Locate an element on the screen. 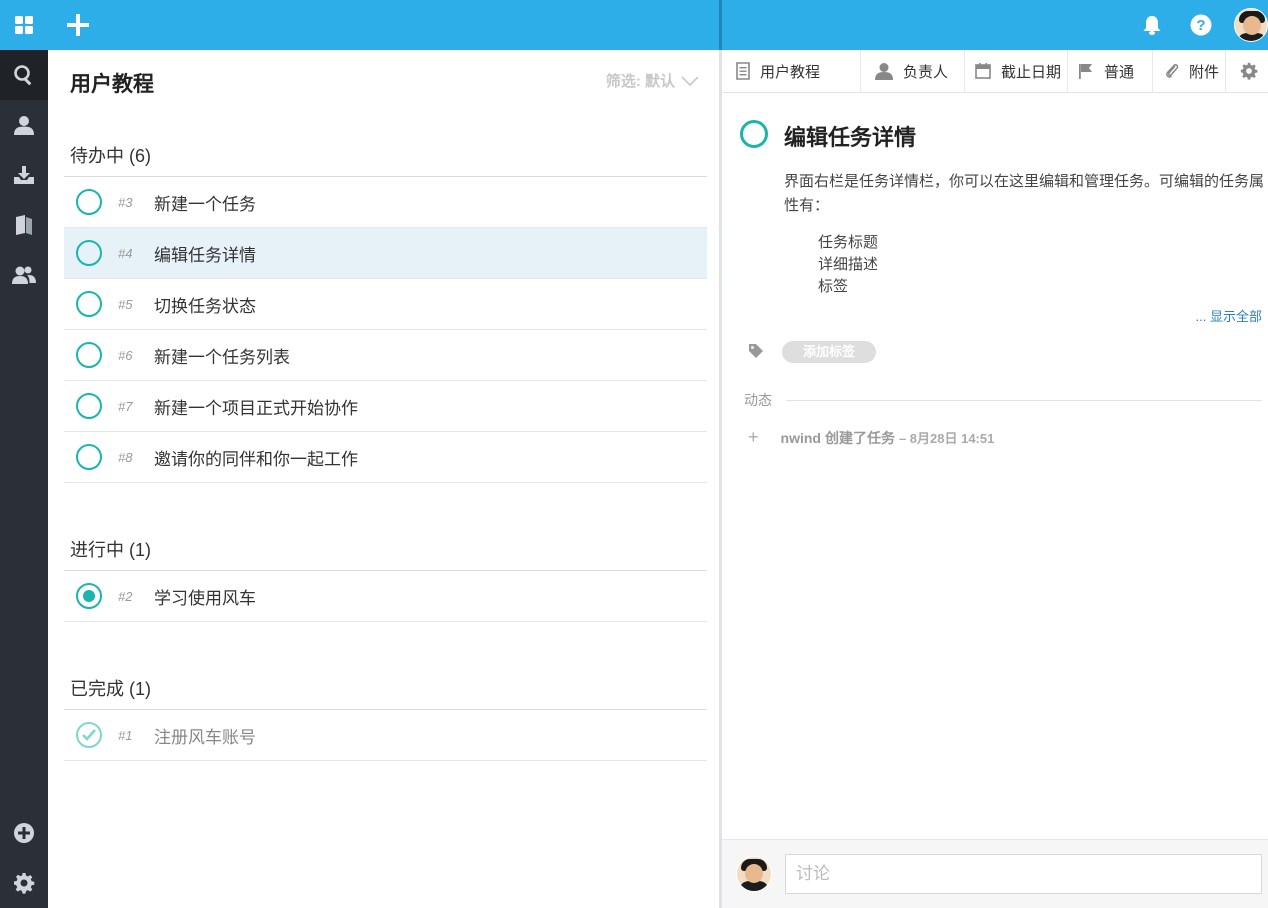 The width and height of the screenshot is (1268, 908). task-row: #1 注册风车账号 is located at coordinates (385, 735).